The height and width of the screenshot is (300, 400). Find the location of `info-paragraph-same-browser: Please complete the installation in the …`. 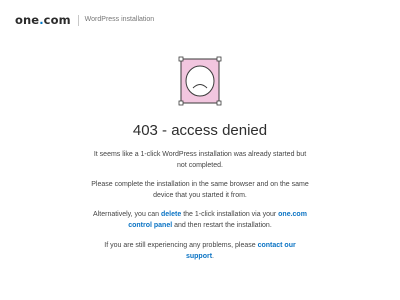

info-paragraph-same-browser: Please complete the installation in the … is located at coordinates (200, 190).